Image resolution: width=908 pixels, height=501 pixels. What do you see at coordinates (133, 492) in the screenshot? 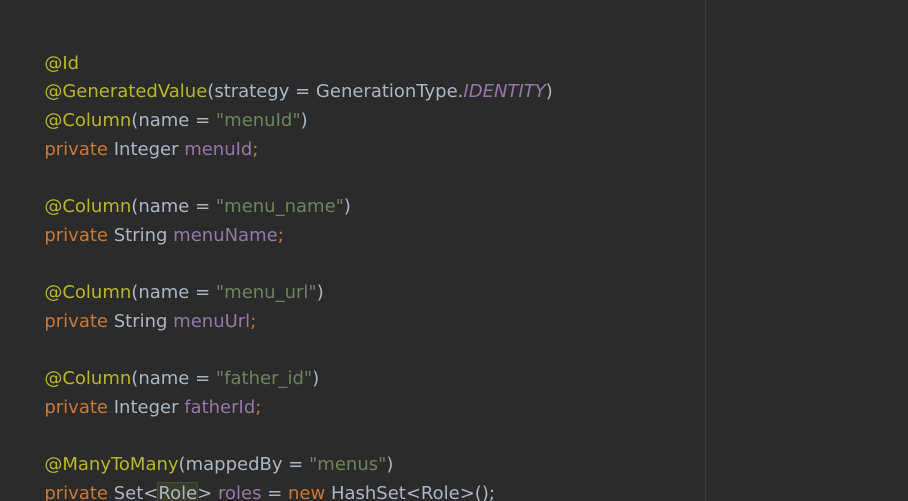
I see `type-name: Set<` at bounding box center [133, 492].